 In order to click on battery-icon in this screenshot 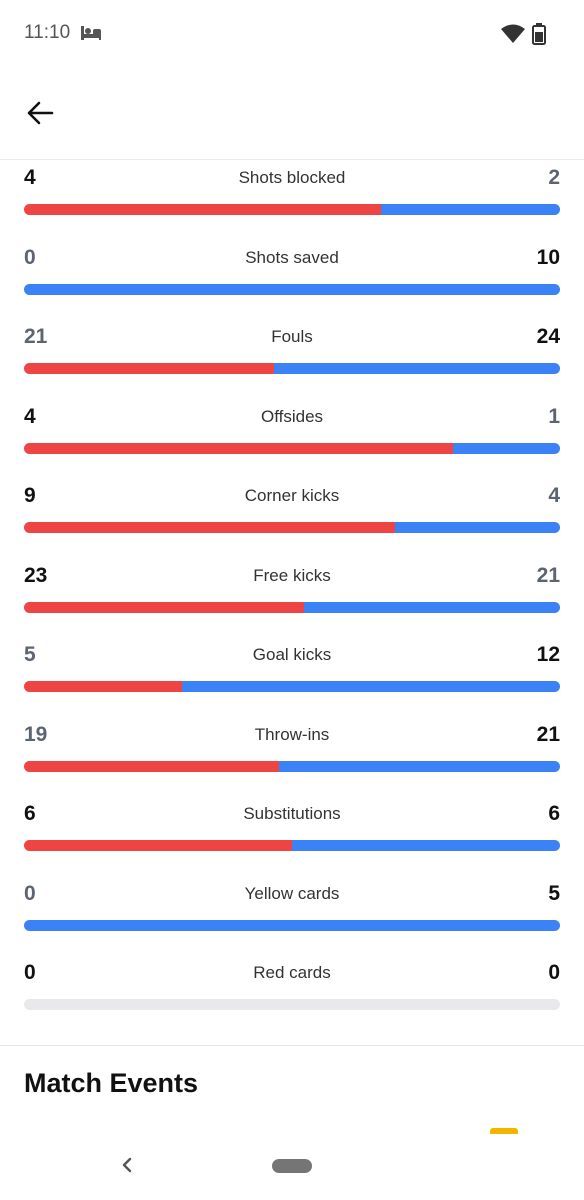, I will do `click(539, 36)`.